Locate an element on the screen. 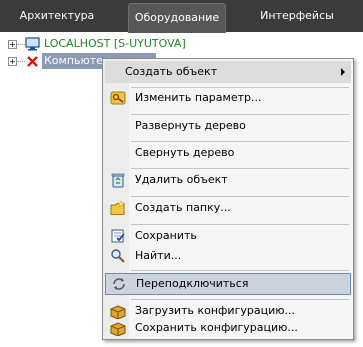 The image size is (363, 347). tab-bar: Архитектура Оборудование Интерфейсы is located at coordinates (181, 16).